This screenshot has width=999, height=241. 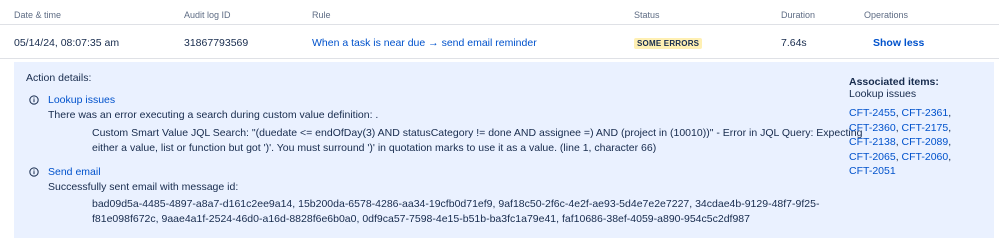 I want to click on issue-link: CFT-2175, so click(x=925, y=128).